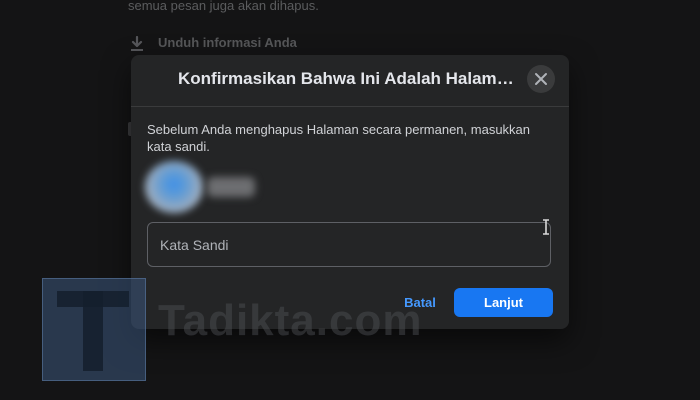 The image size is (700, 400). I want to click on download-info-link: Unduh informasi Anda, so click(227, 42).